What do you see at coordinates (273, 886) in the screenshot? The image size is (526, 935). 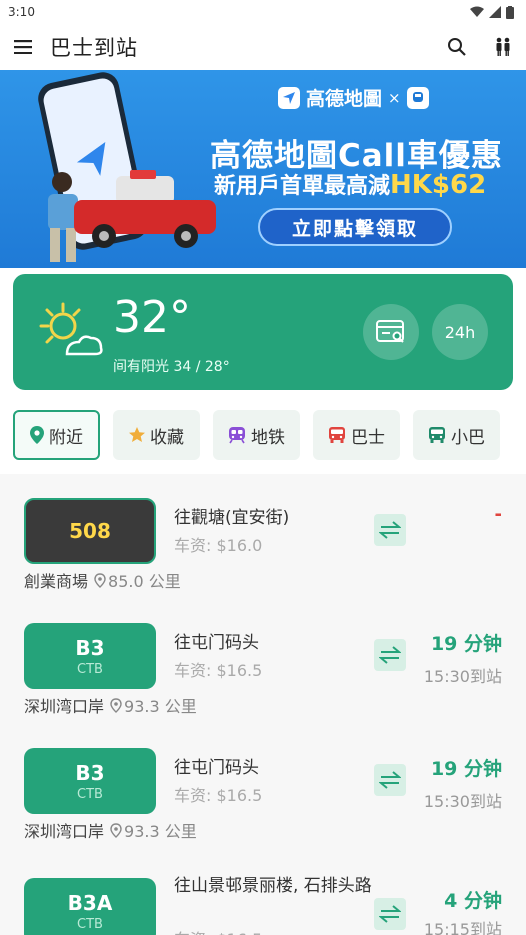 I see `route-destination: 往山景邨景丽楼, 石排头路` at bounding box center [273, 886].